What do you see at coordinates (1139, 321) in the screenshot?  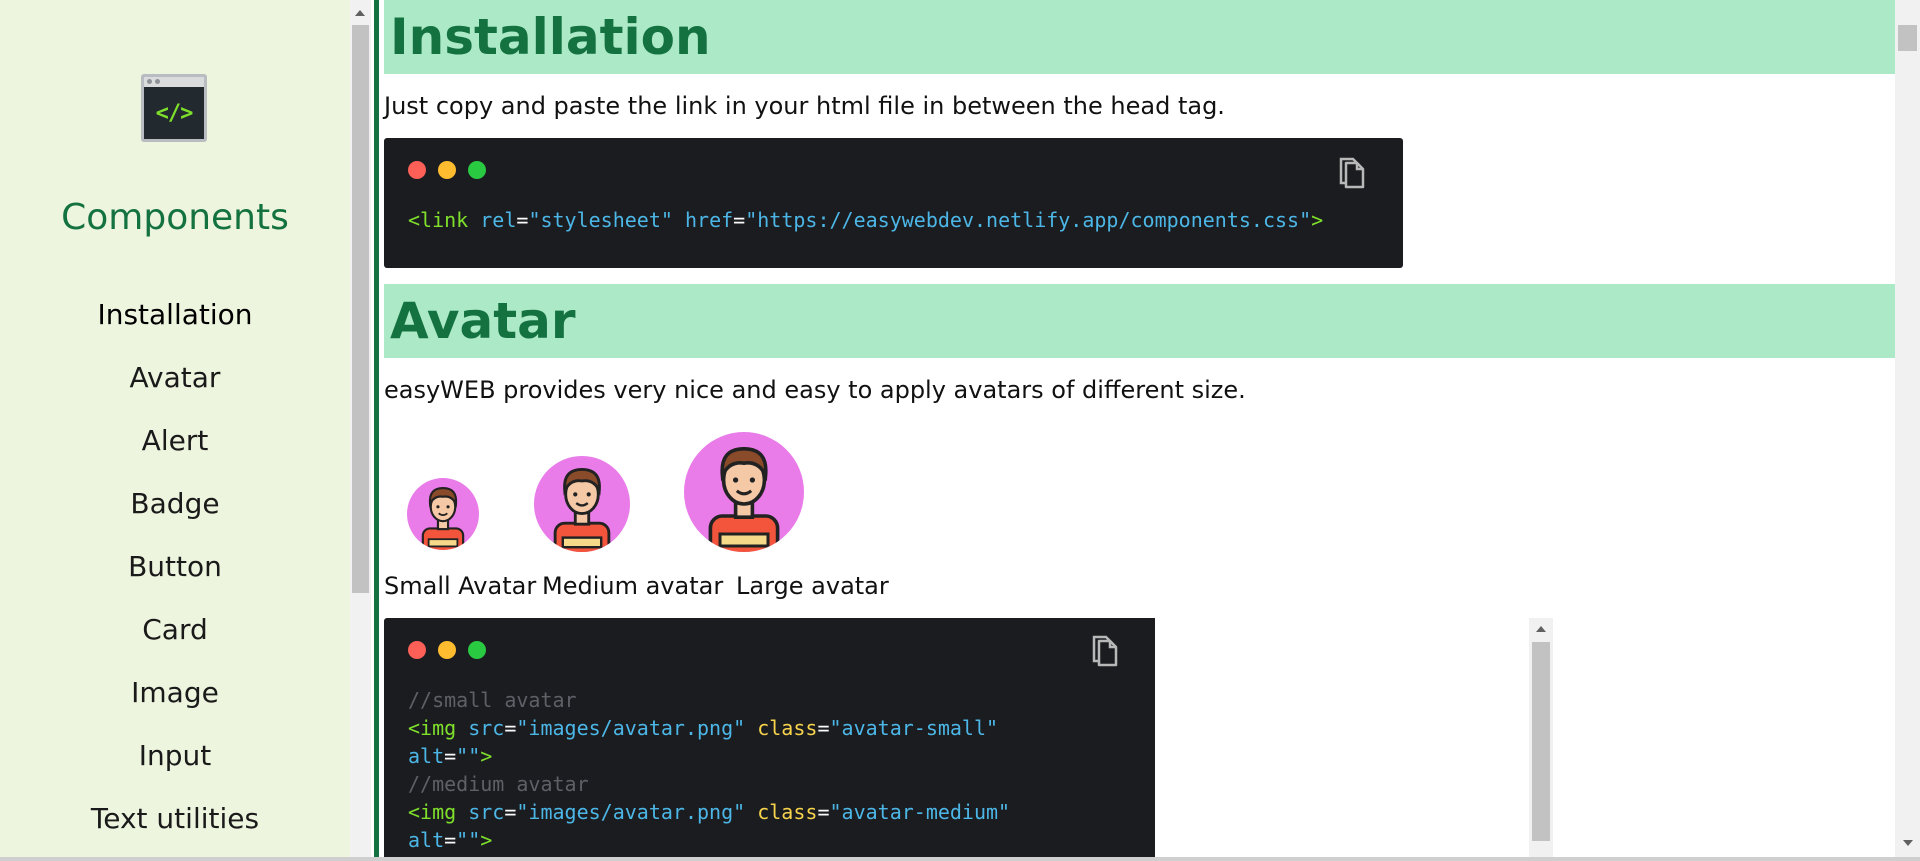 I see `avatar-heading: Avatar` at bounding box center [1139, 321].